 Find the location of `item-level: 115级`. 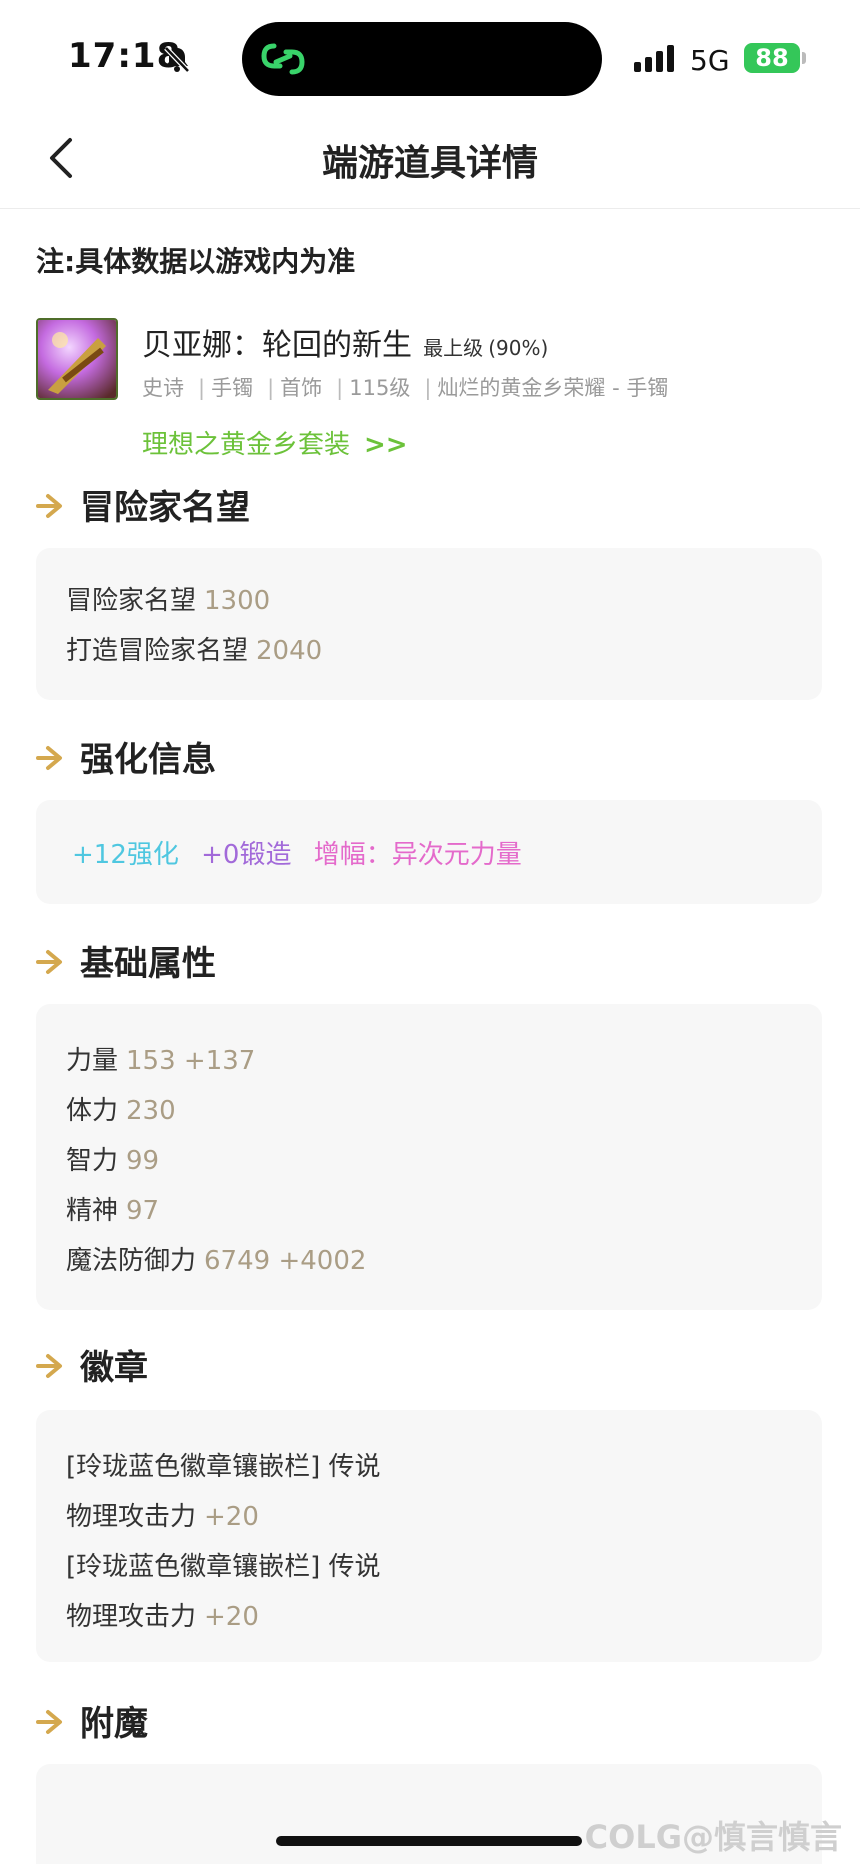

item-level: 115级 is located at coordinates (380, 388).